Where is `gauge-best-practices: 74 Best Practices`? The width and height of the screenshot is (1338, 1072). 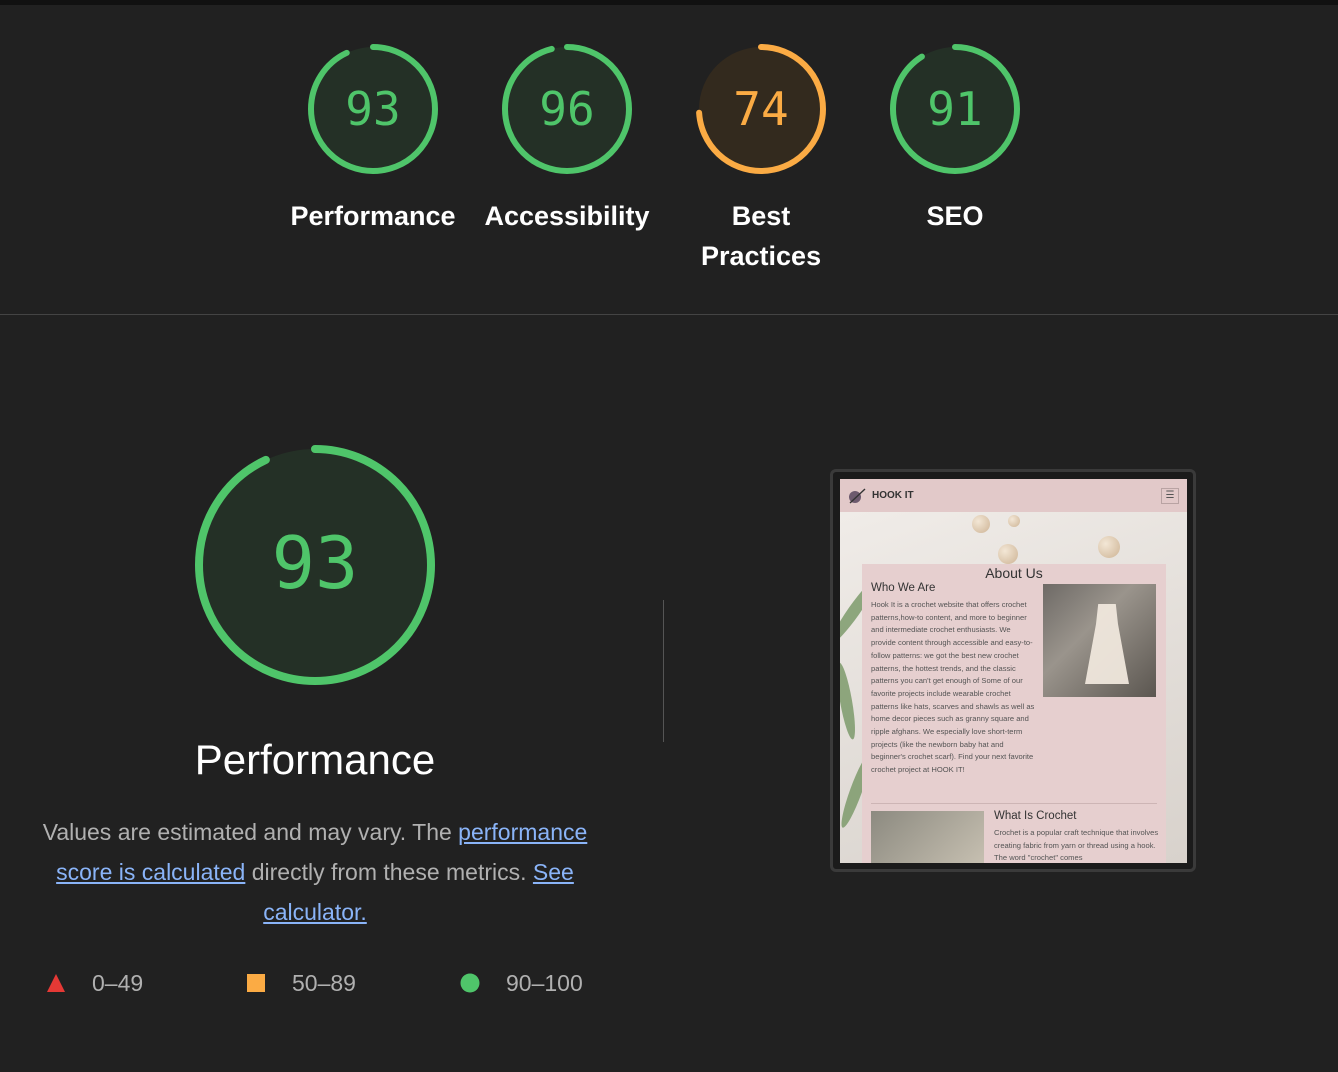
gauge-best-practices: 74 Best Practices is located at coordinates (761, 160).